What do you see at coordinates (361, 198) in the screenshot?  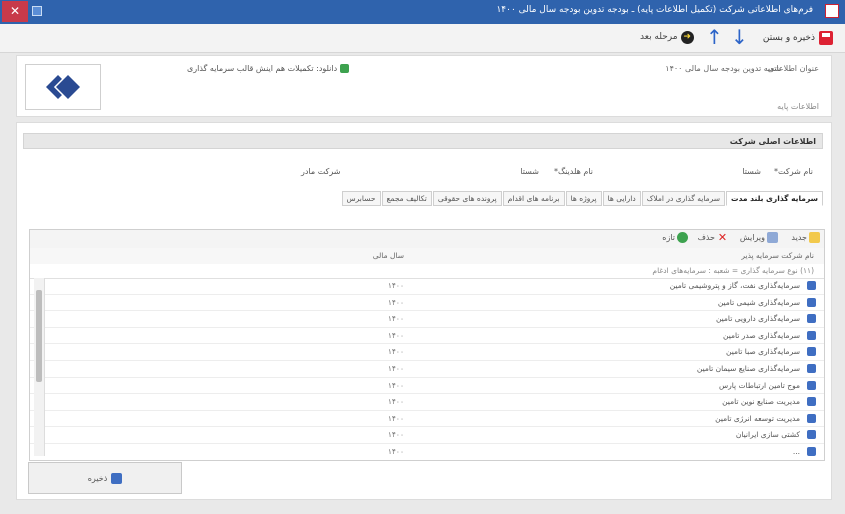 I see `tab-auditor: حسابرس` at bounding box center [361, 198].